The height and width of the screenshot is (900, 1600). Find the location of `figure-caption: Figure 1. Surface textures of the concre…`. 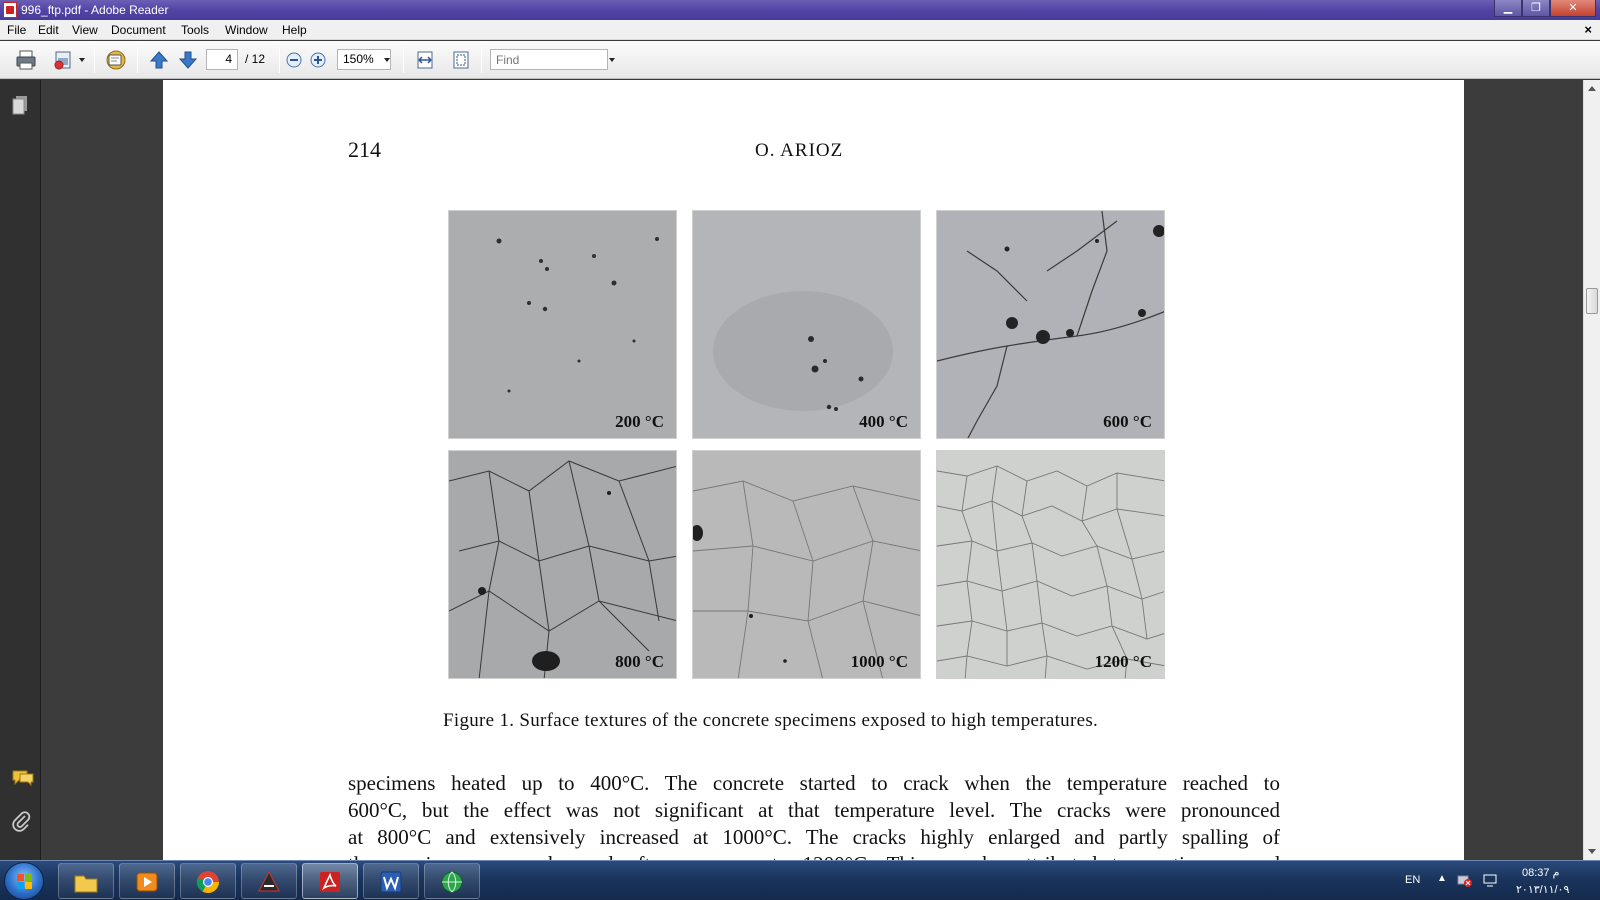

figure-caption: Figure 1. Surface textures of the concre… is located at coordinates (771, 720).